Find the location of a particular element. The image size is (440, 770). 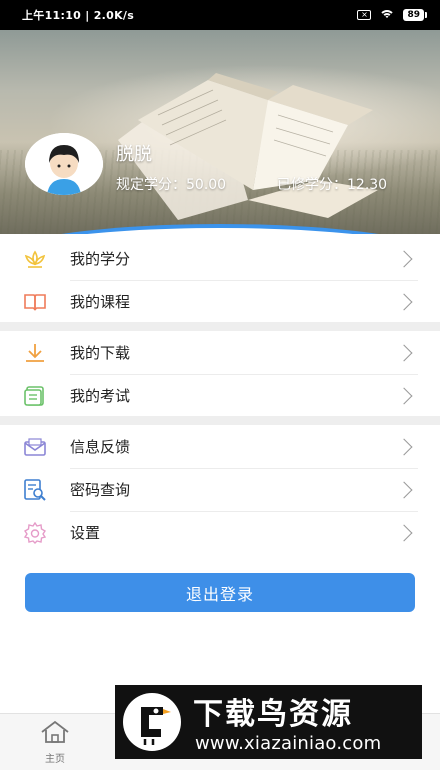

menu-item-label: 信息反馈 is located at coordinates (100, 447).